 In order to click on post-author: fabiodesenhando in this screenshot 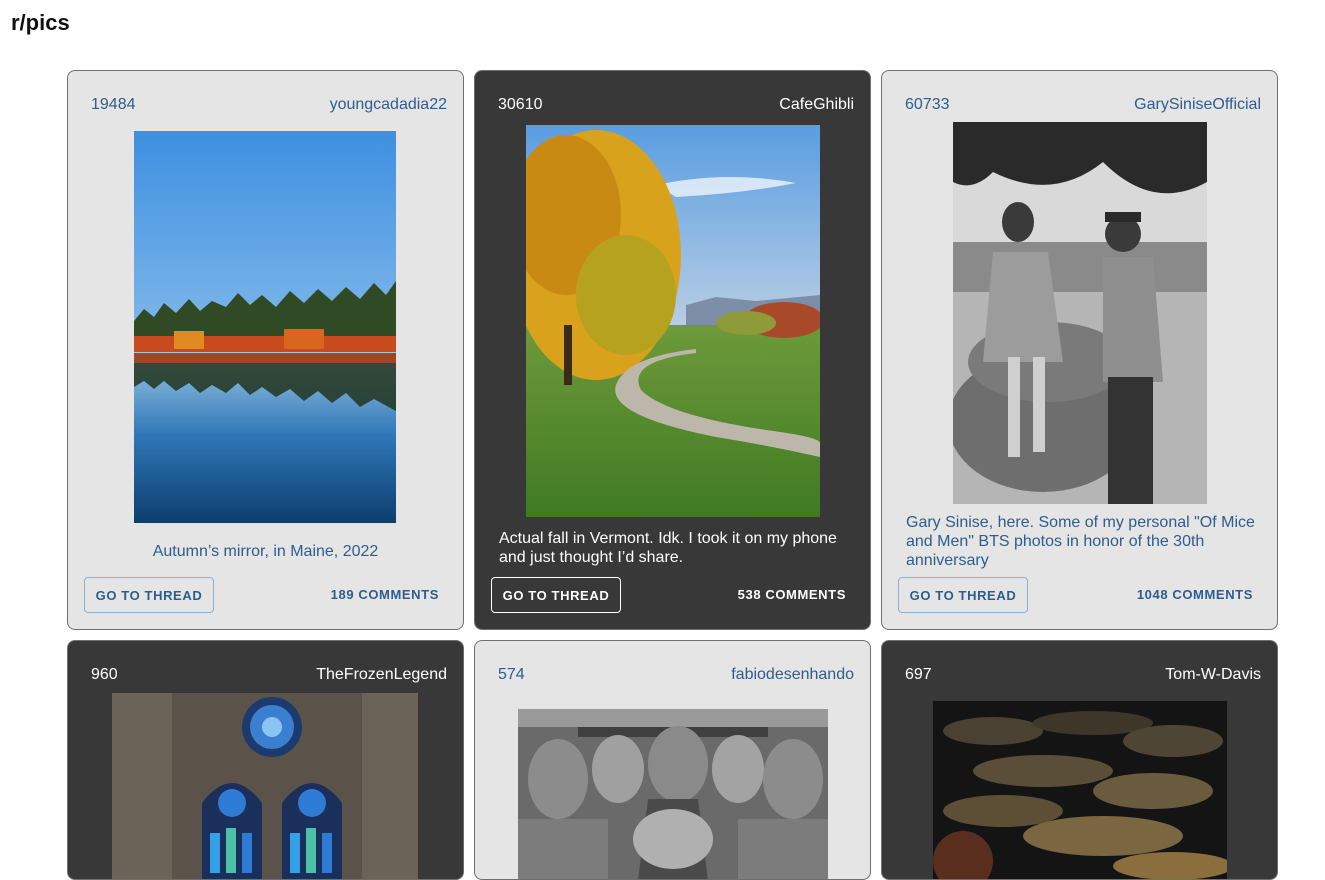, I will do `click(792, 675)`.